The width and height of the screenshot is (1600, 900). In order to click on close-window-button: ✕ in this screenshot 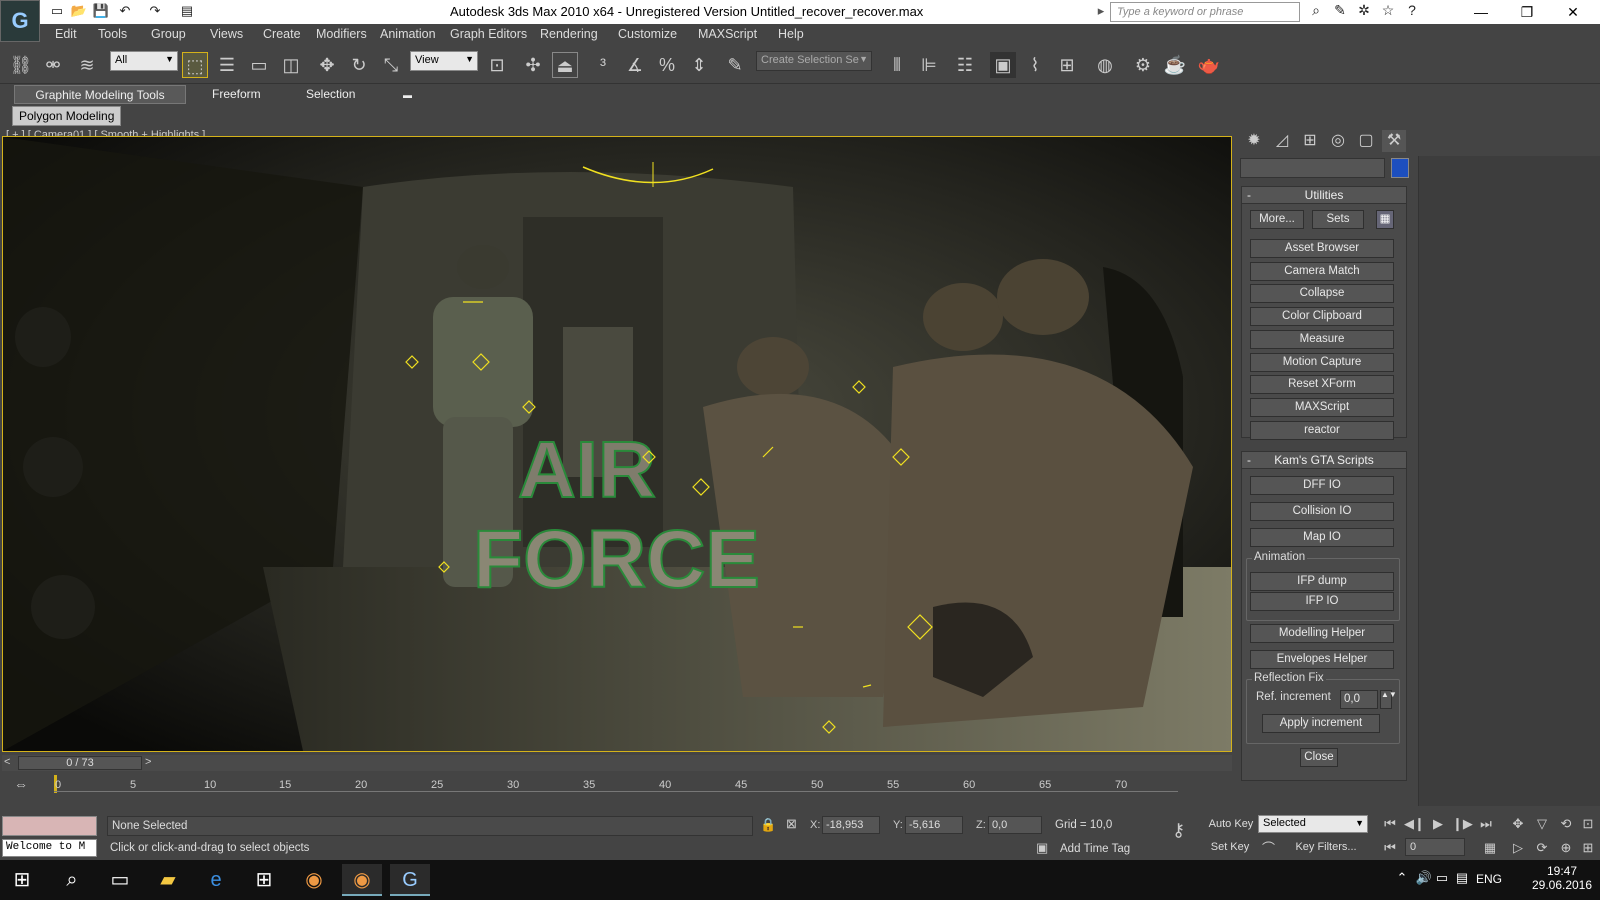, I will do `click(1573, 12)`.